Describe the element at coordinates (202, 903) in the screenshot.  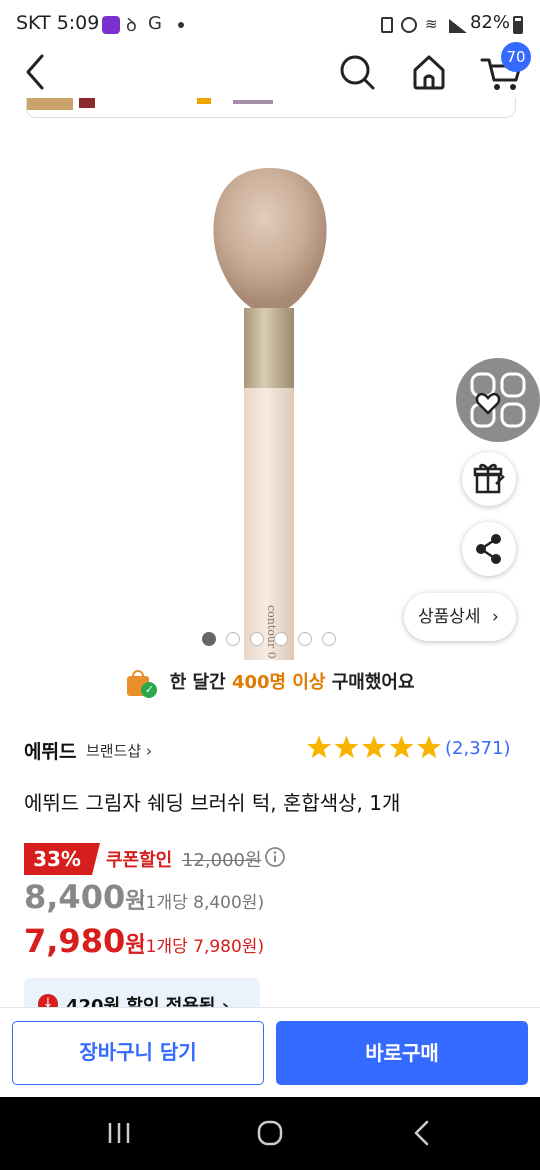
I see `sale-price-unit: (1개당 8,400원)` at that location.